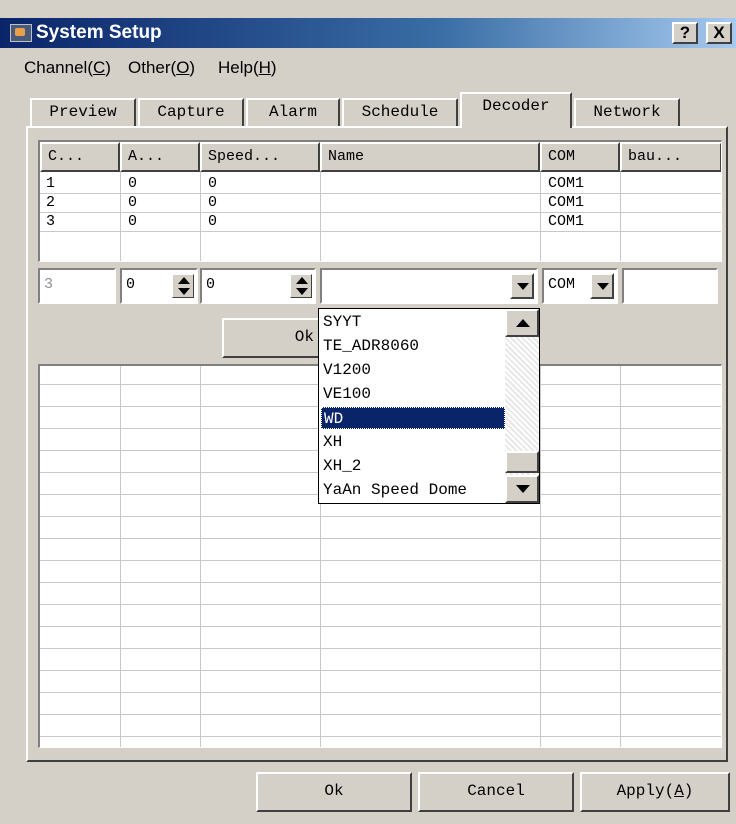 The height and width of the screenshot is (824, 736). What do you see at coordinates (51, 202) in the screenshot?
I see `cell-channel: 2` at bounding box center [51, 202].